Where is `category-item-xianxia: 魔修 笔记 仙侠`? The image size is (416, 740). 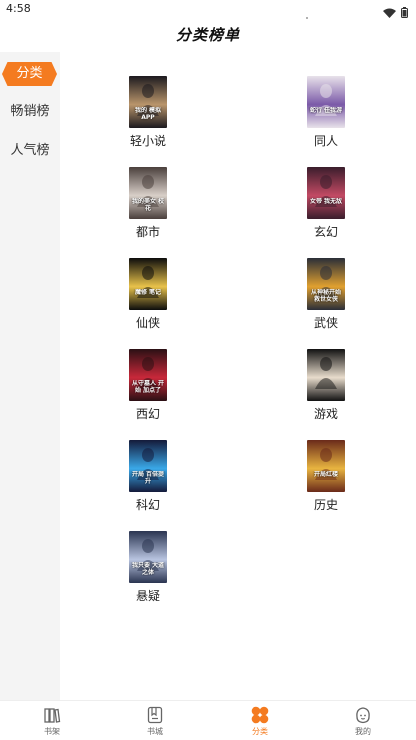
category-item-xianxia: 魔修 笔记 仙侠 is located at coordinates (148, 294).